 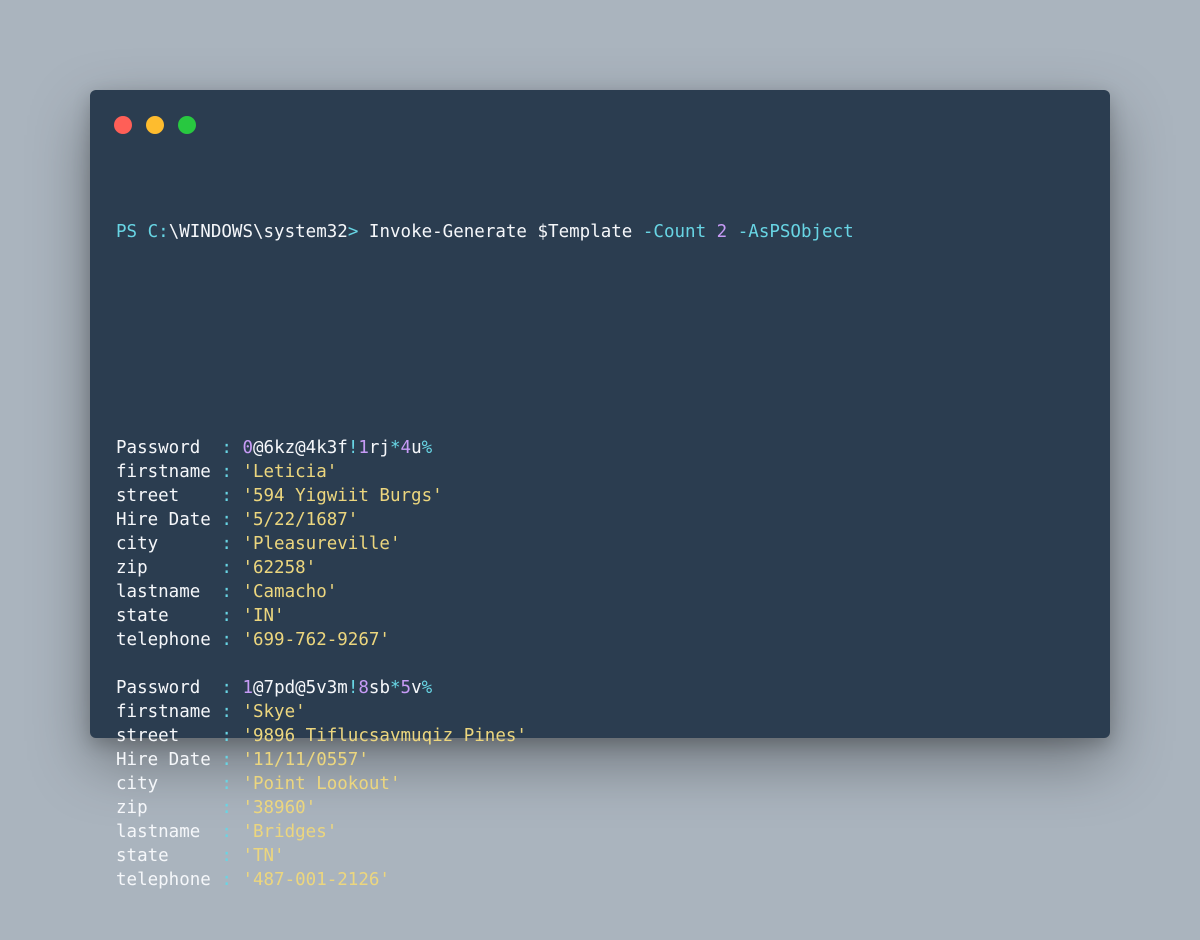 What do you see at coordinates (187, 125) in the screenshot?
I see `maximize-dot-icon` at bounding box center [187, 125].